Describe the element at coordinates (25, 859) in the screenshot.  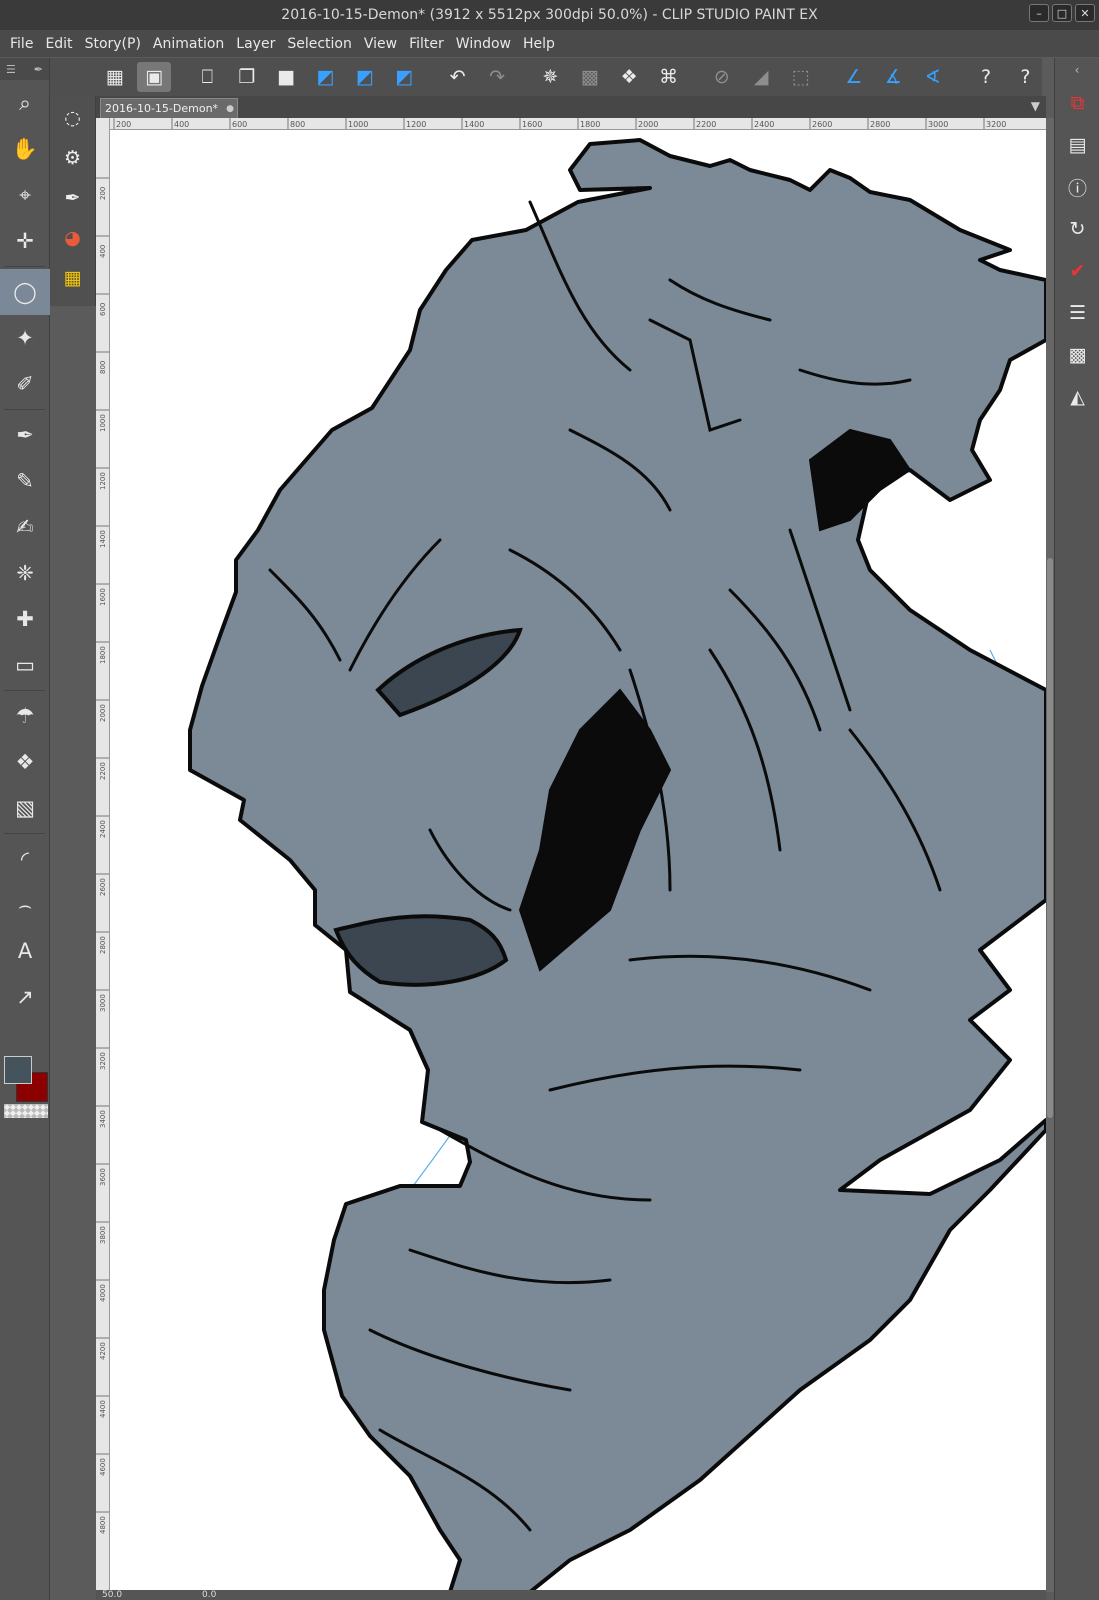
I see `figure-icon: ◜` at that location.